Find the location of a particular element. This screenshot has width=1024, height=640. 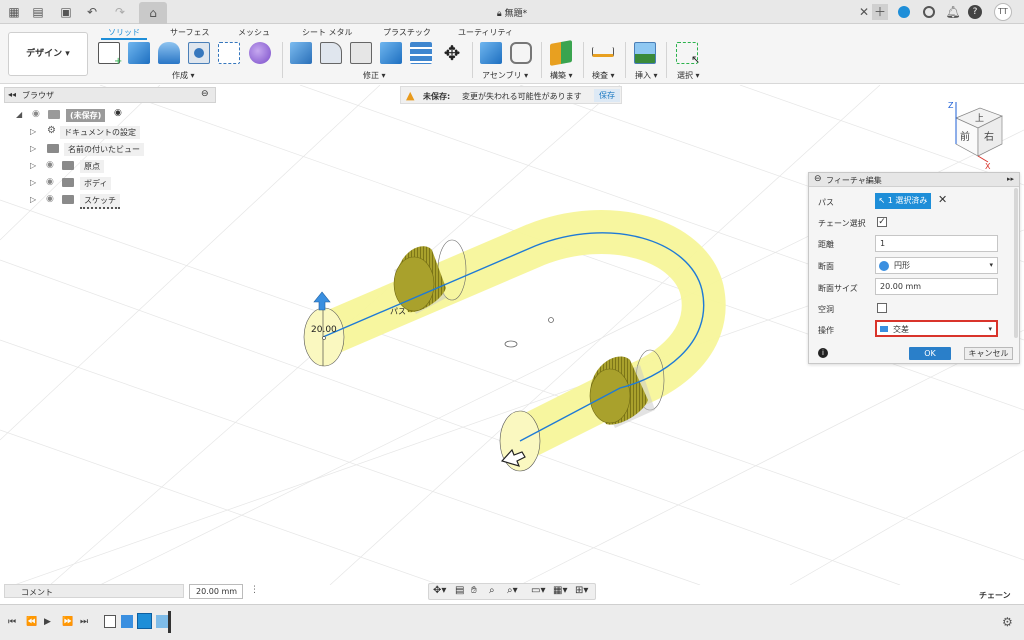

create-sketch-icon: + is located at coordinates (110, 54).